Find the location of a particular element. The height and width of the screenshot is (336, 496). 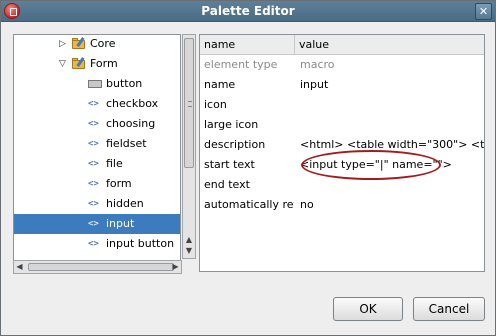

tree-folder-form: ▽ Form is located at coordinates (97, 64).